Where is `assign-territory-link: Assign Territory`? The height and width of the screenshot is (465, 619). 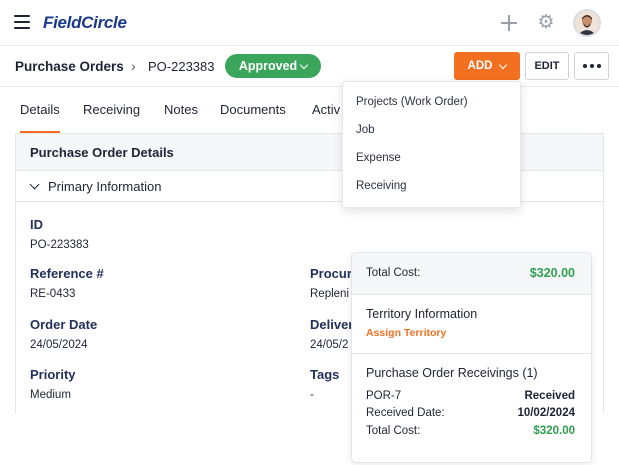
assign-territory-link: Assign Territory is located at coordinates (406, 333).